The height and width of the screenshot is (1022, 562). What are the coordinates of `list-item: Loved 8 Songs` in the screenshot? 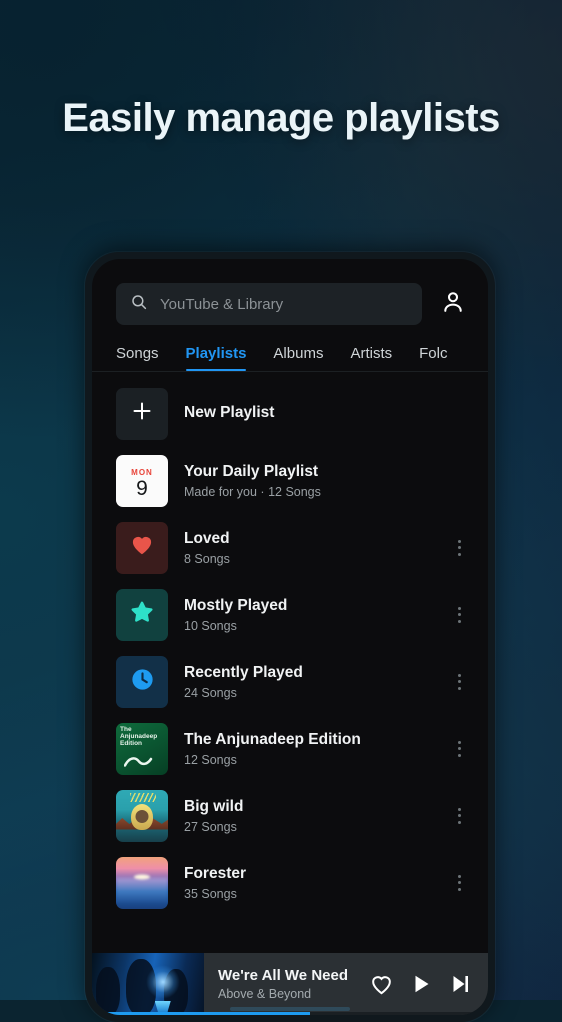 It's located at (290, 547).